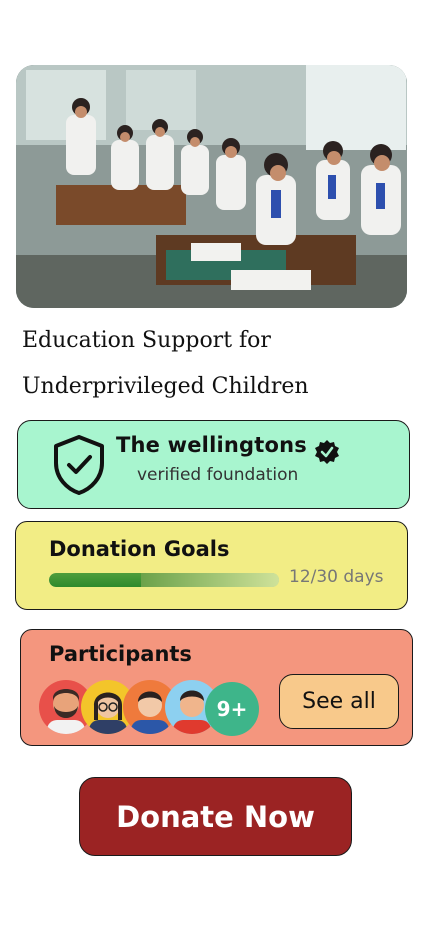  I want to click on participants-title: Participants, so click(120, 654).